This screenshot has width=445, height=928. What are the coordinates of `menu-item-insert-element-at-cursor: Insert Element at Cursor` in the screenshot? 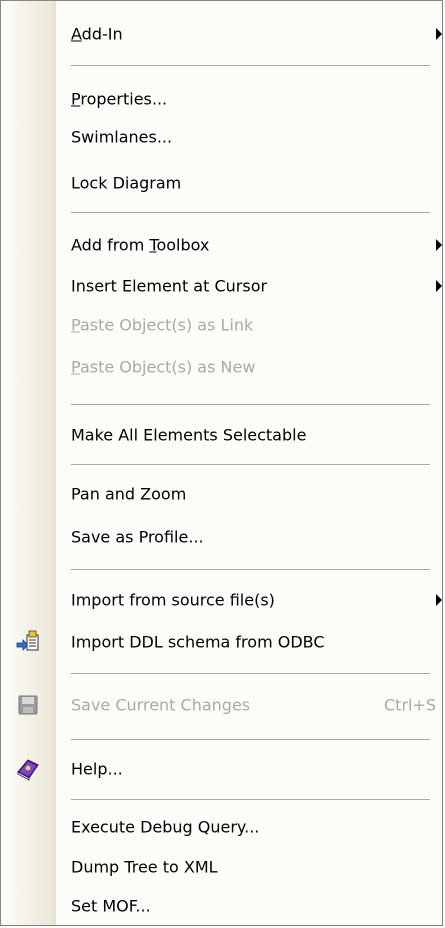 It's located at (221, 286).